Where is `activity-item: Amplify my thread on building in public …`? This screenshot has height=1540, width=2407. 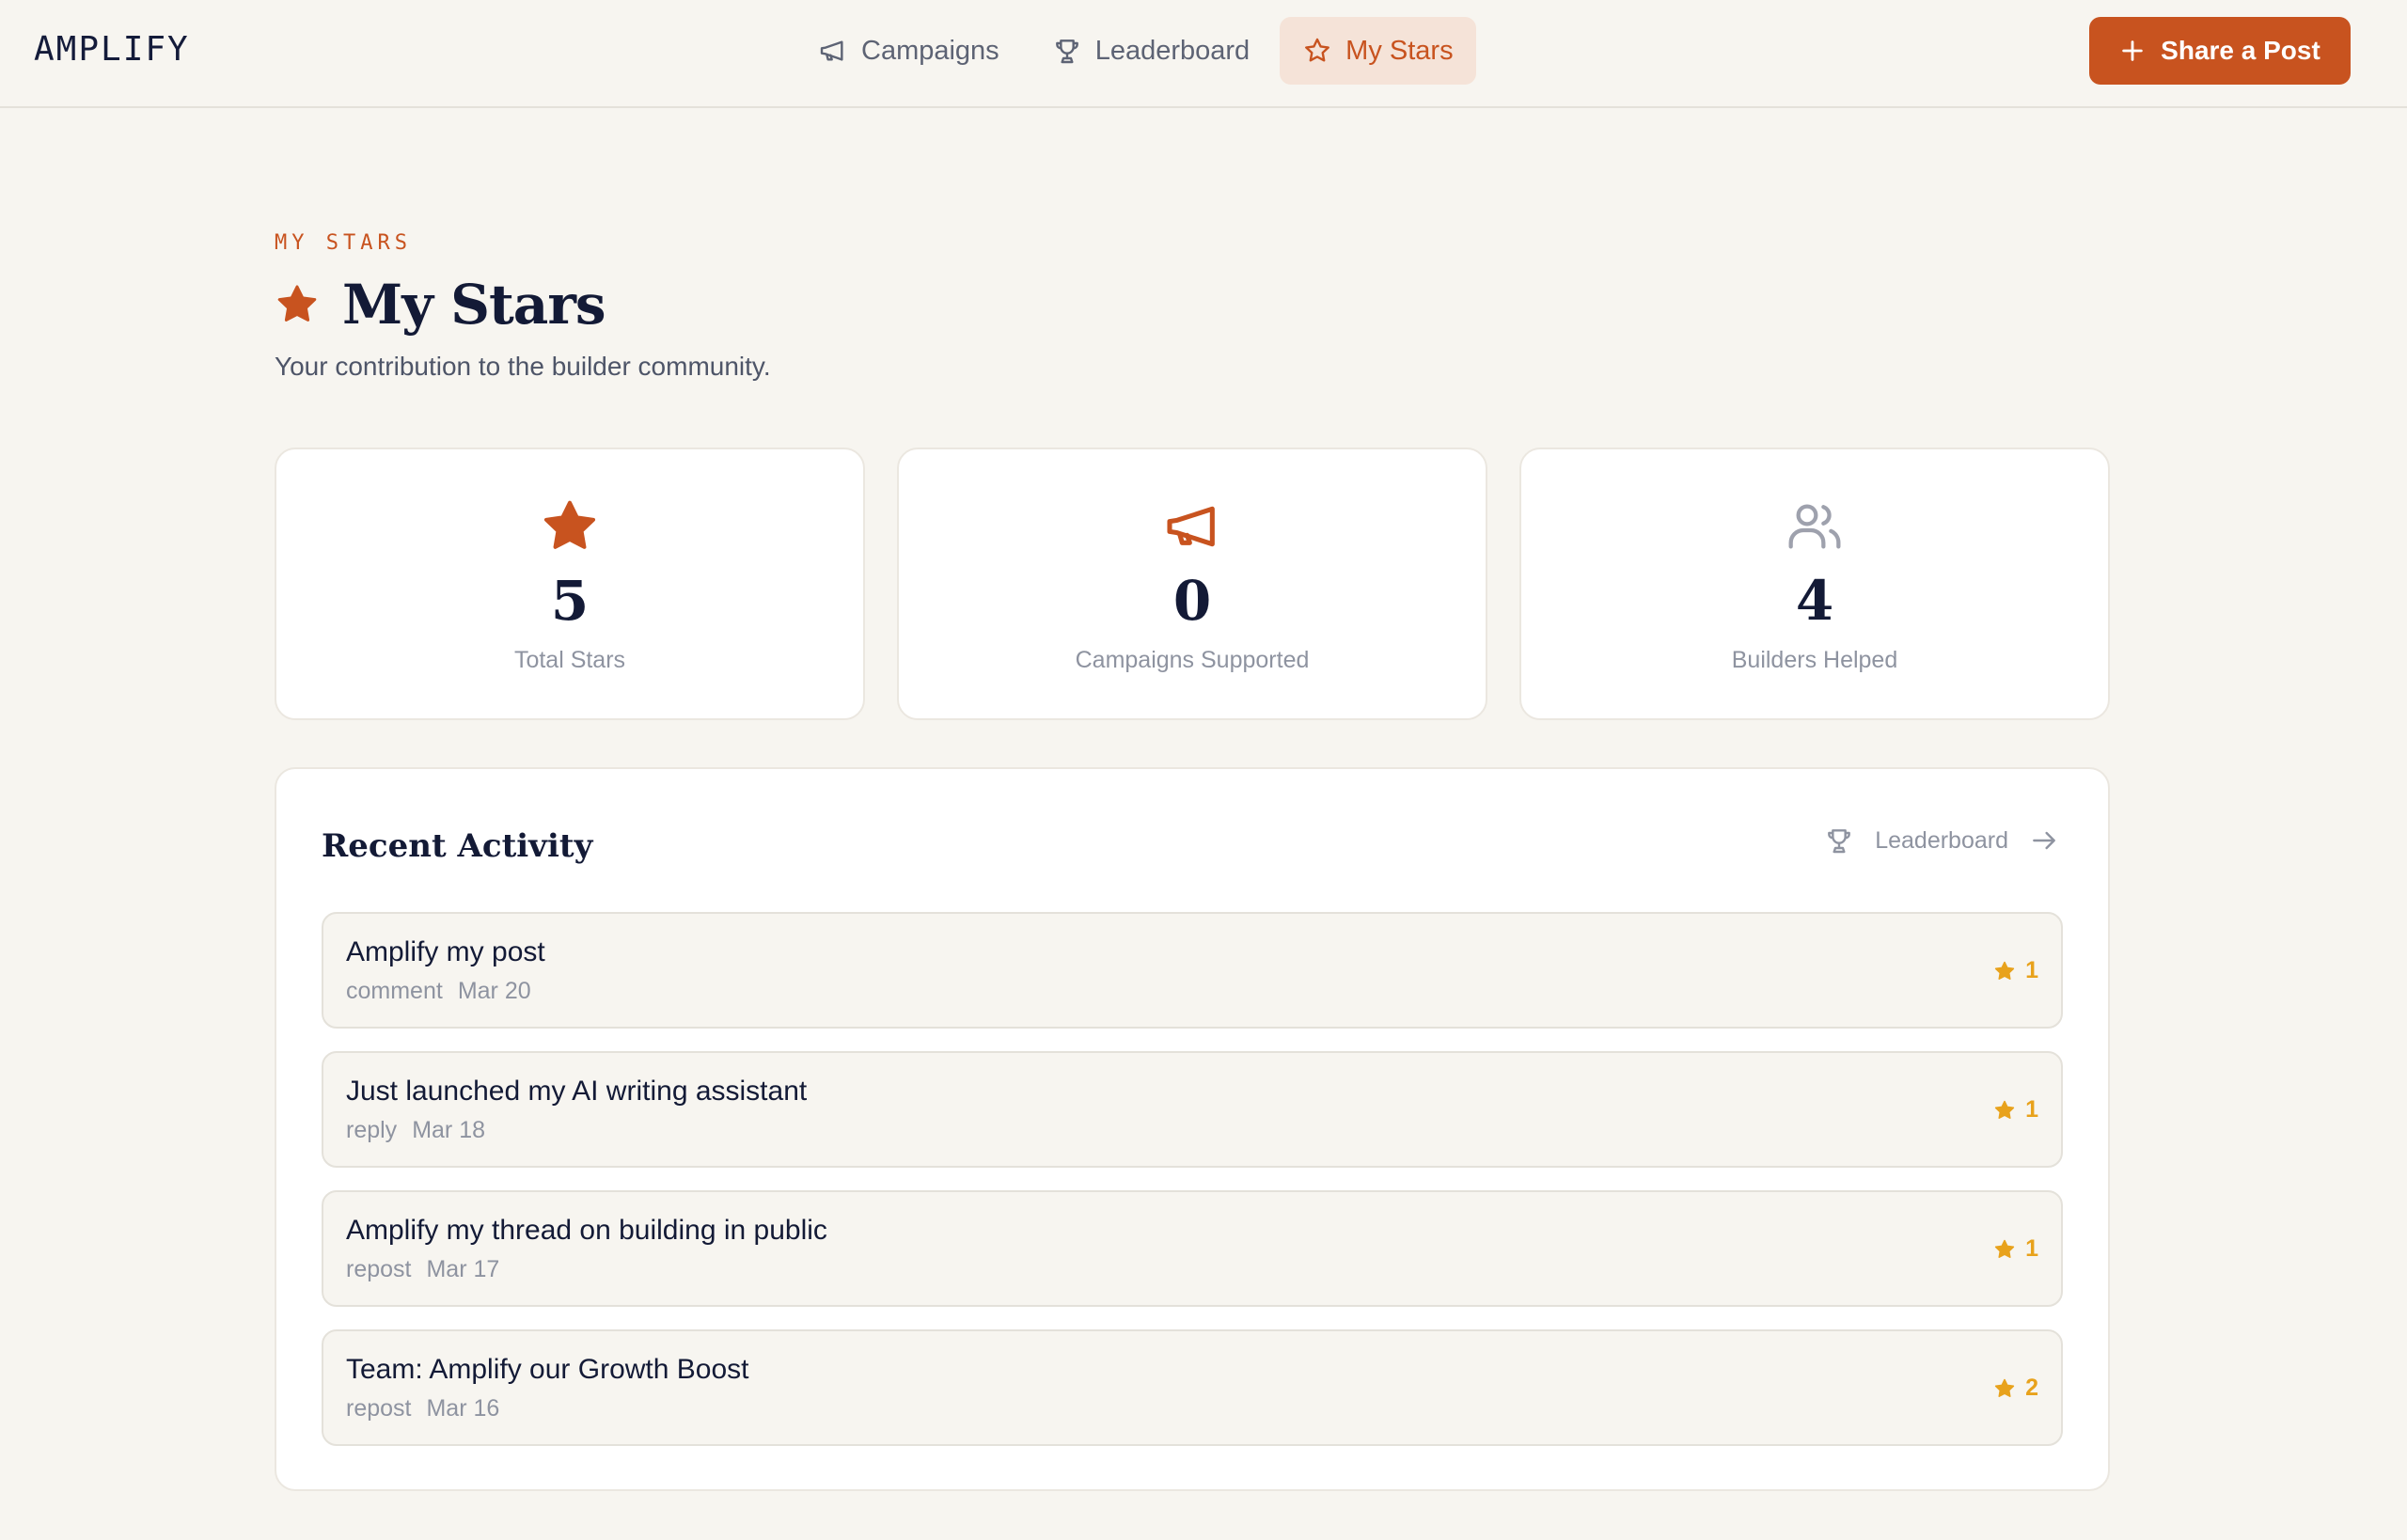
activity-item: Amplify my thread on building in public … is located at coordinates (1192, 1248).